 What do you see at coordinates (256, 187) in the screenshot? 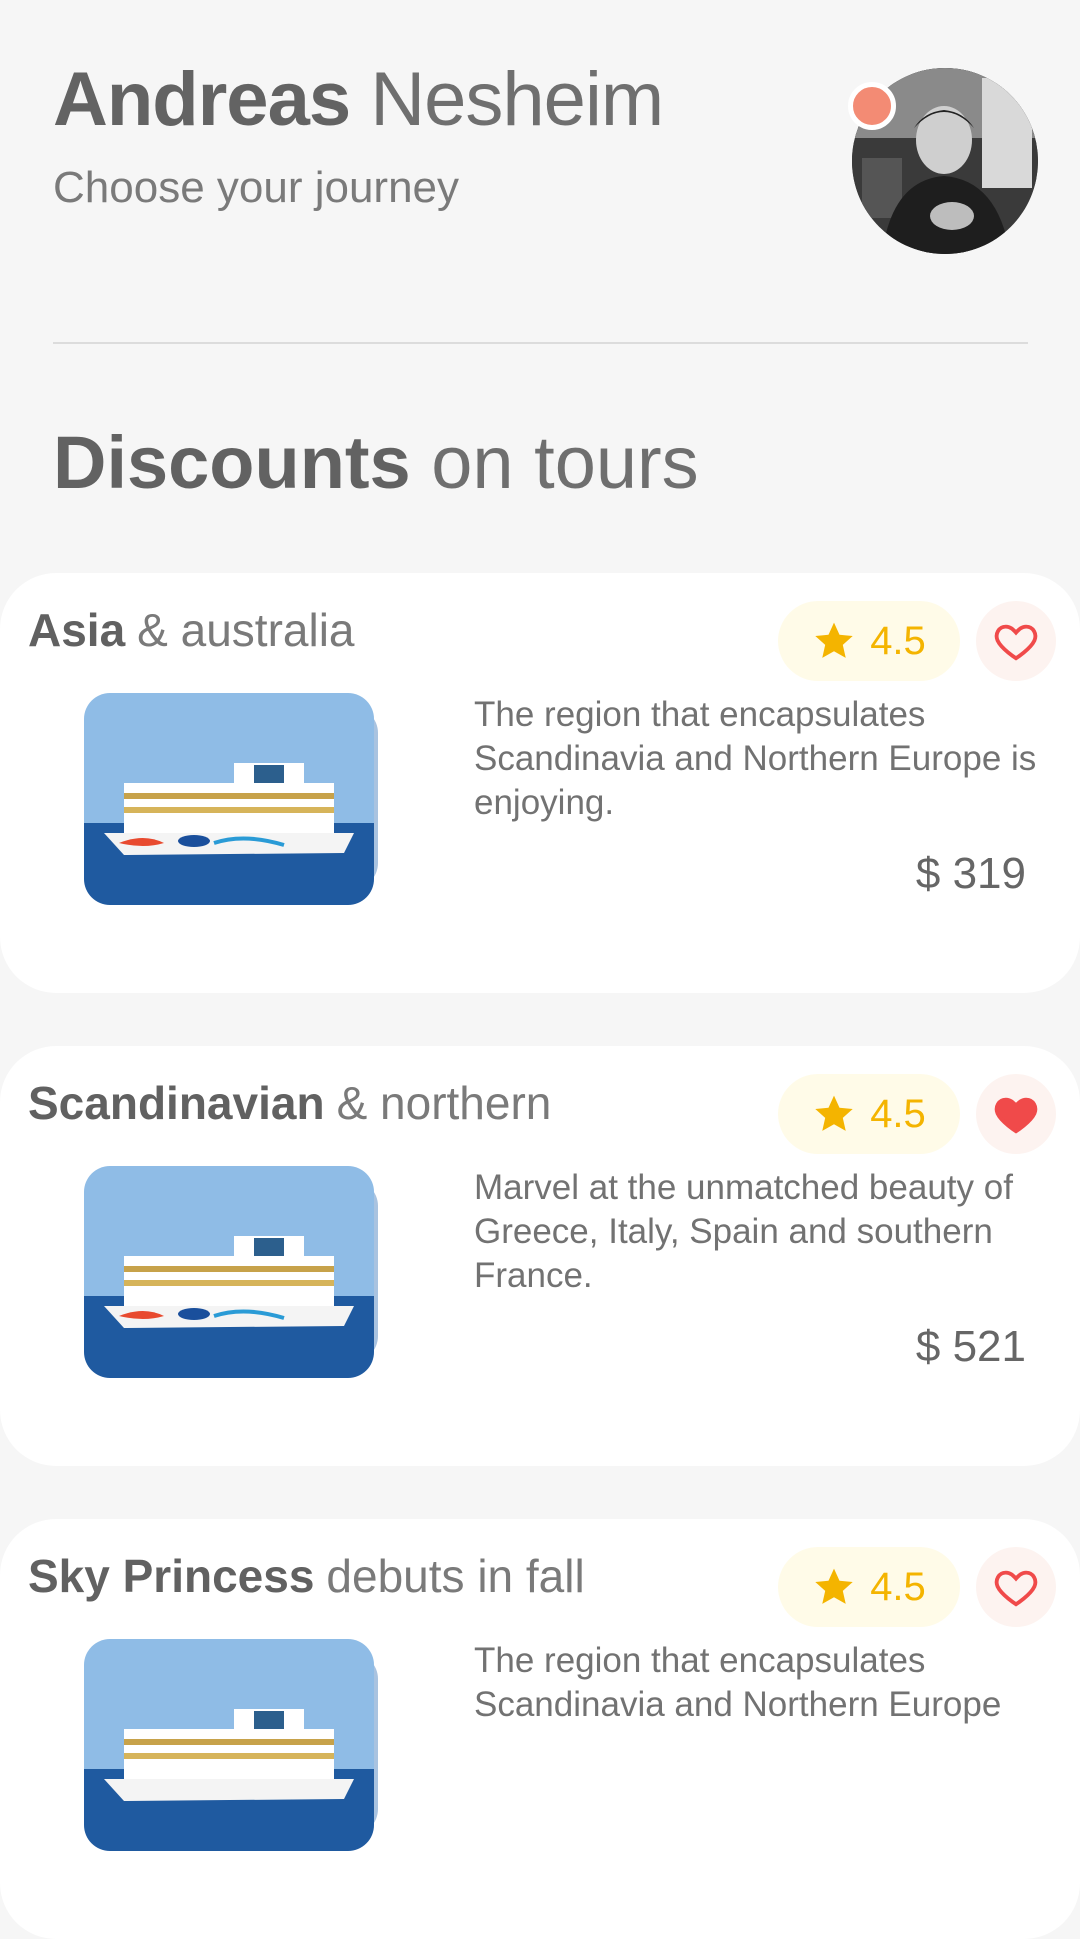
I see `page-subtitle: Choose your journey` at bounding box center [256, 187].